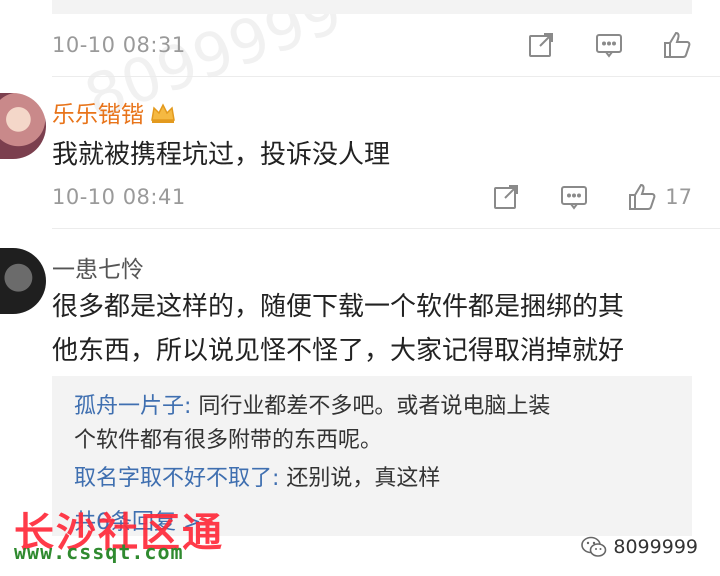  What do you see at coordinates (176, 478) in the screenshot?
I see `reply-author: 取名字取不好不取了:` at bounding box center [176, 478].